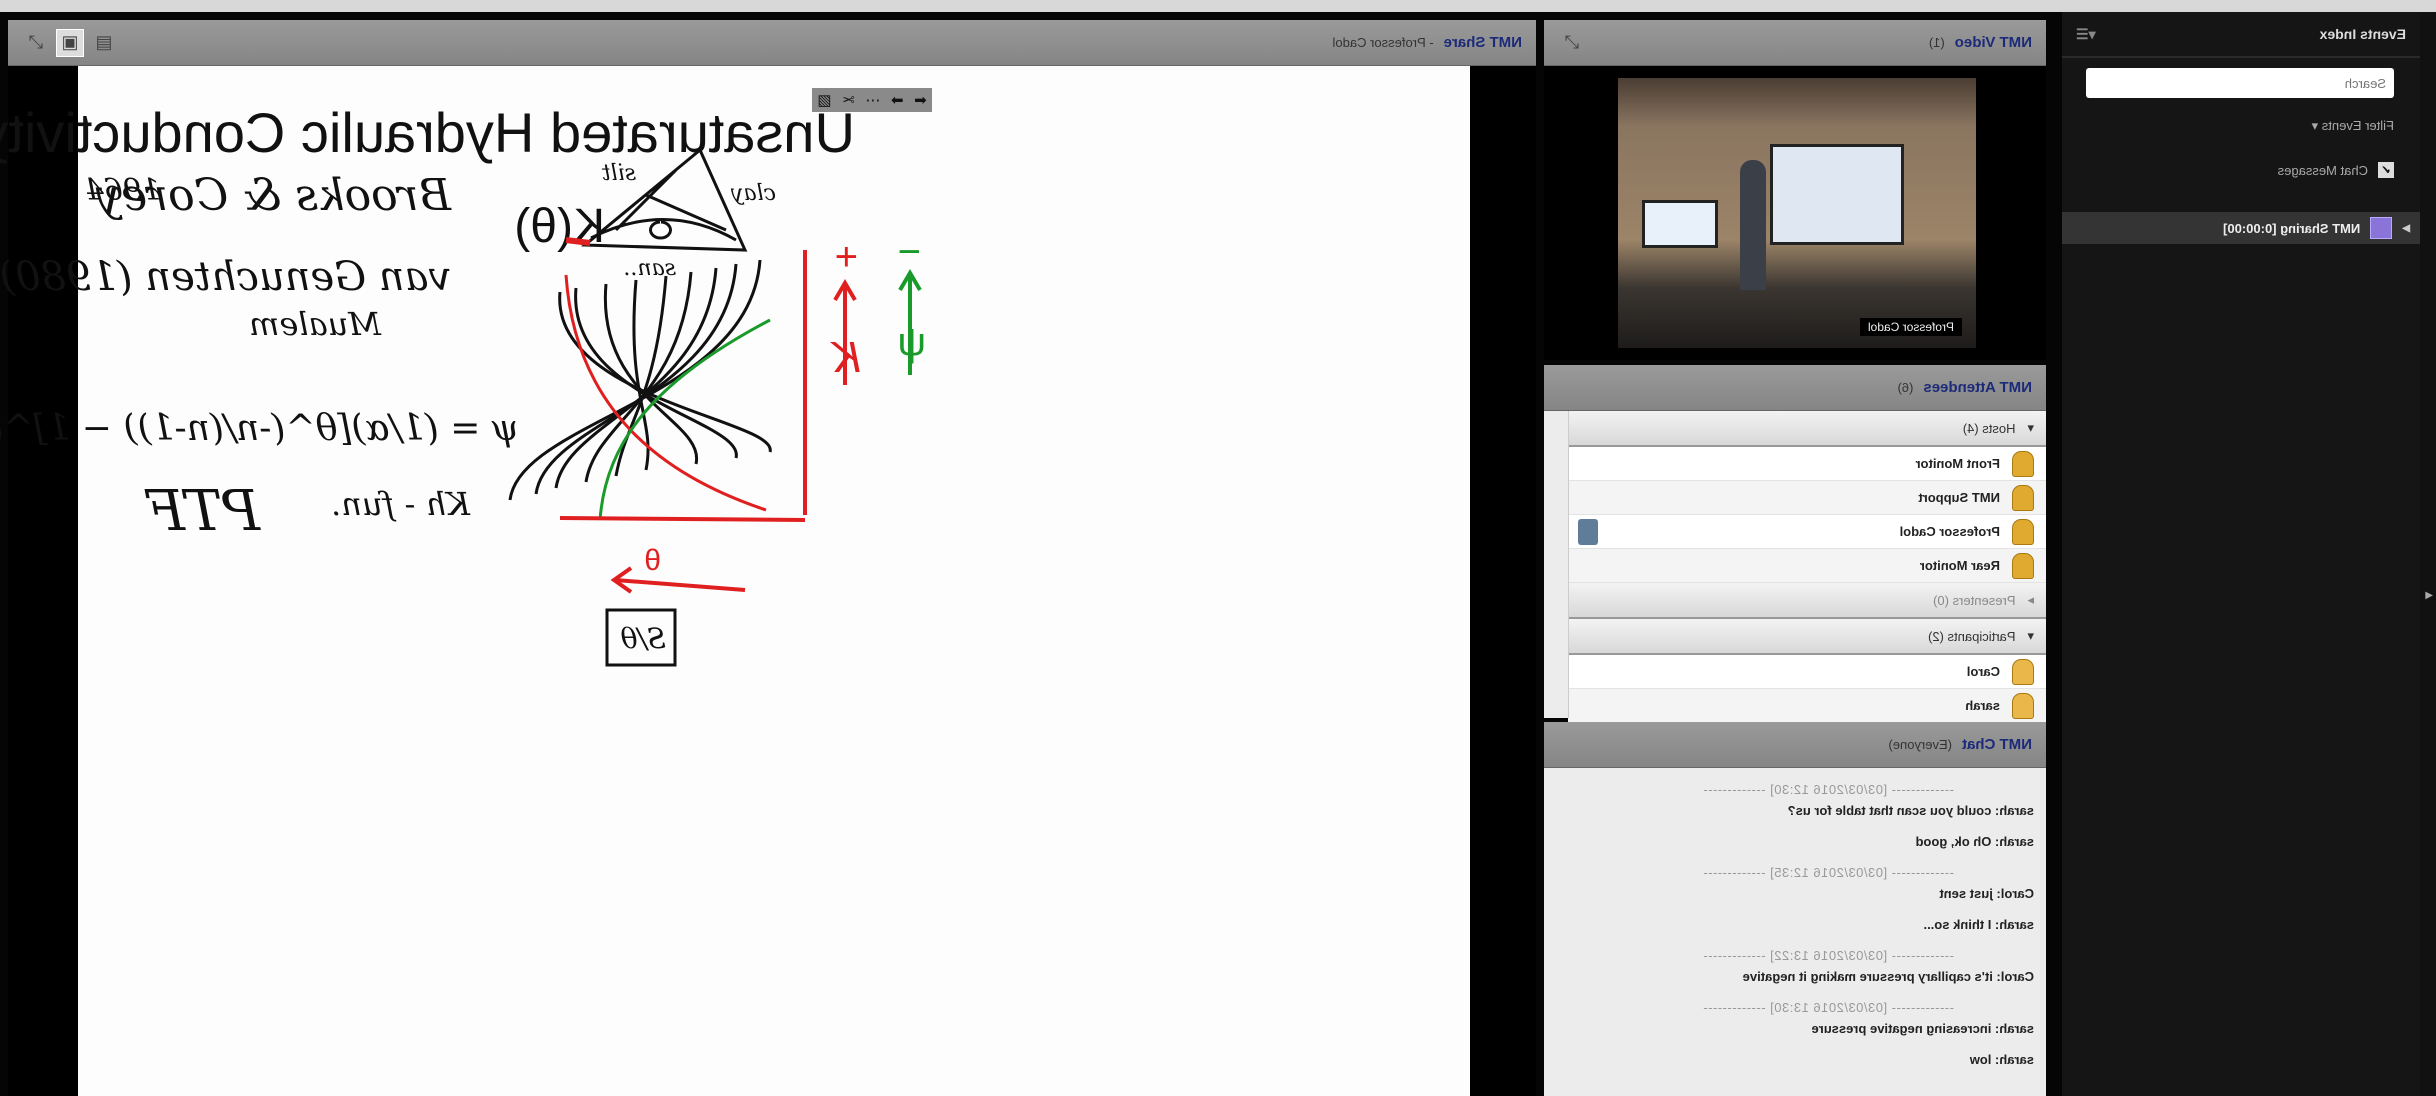  Describe the element at coordinates (652, 560) in the screenshot. I see `note-theta: θ` at that location.